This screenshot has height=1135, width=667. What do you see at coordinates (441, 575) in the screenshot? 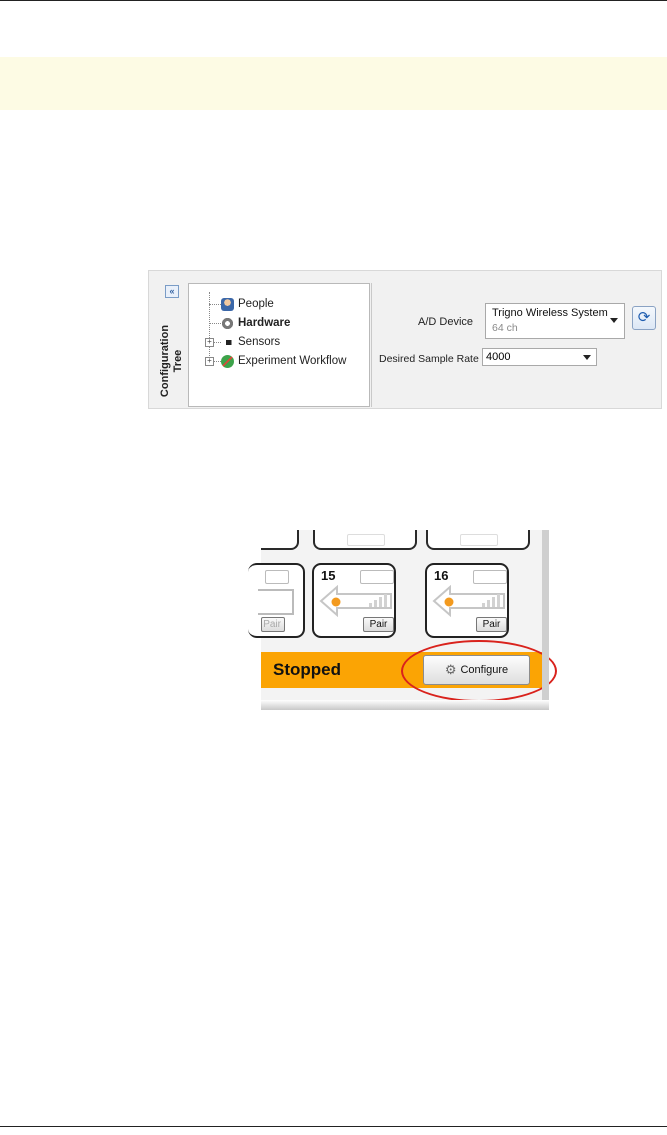
I see `sensor-number: 16` at bounding box center [441, 575].